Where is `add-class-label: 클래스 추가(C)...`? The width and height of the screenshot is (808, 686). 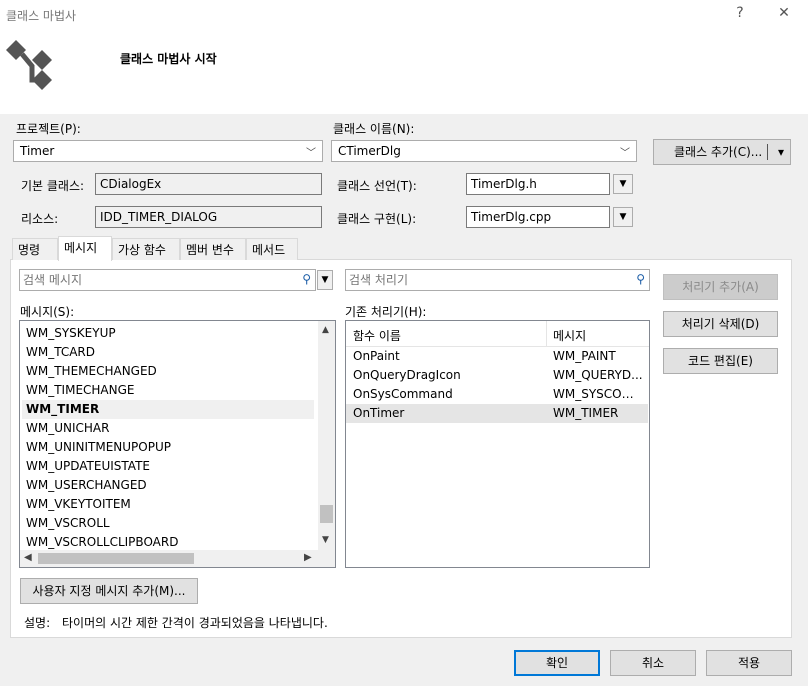
add-class-label: 클래스 추가(C)... is located at coordinates (718, 152).